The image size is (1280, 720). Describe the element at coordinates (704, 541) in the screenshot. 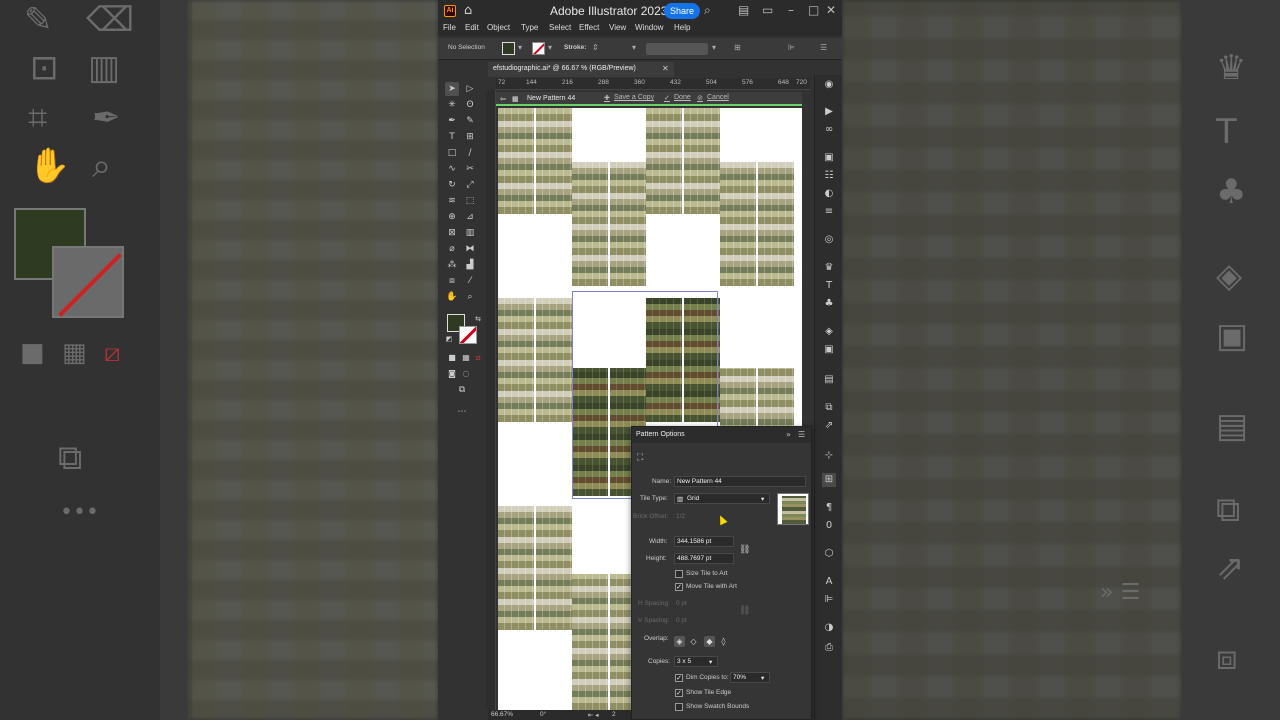

I see `width-field: 344.1586 pt` at that location.